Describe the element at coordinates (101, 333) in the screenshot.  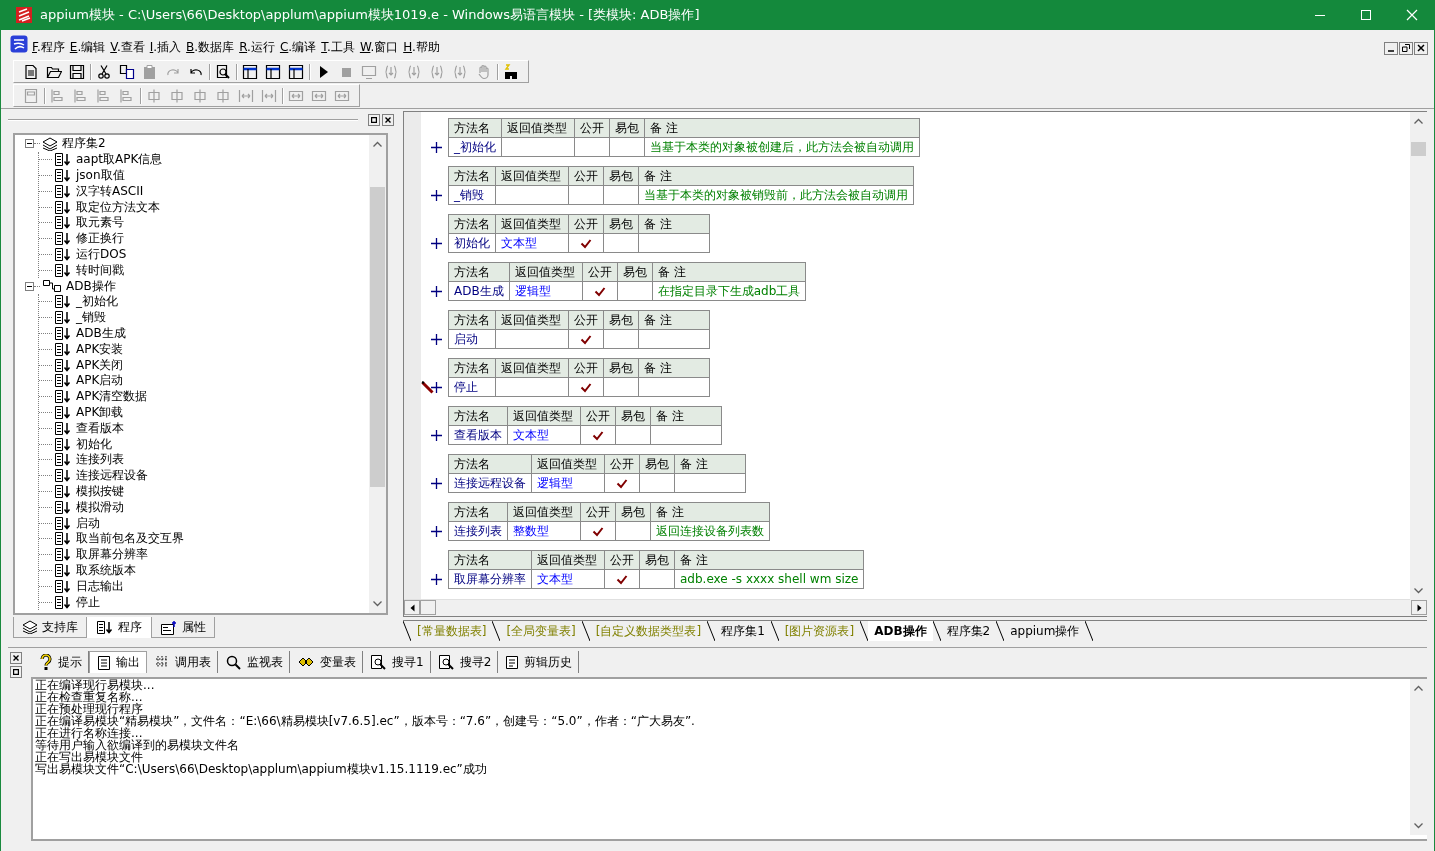
I see `tree-item: ADB生成` at that location.